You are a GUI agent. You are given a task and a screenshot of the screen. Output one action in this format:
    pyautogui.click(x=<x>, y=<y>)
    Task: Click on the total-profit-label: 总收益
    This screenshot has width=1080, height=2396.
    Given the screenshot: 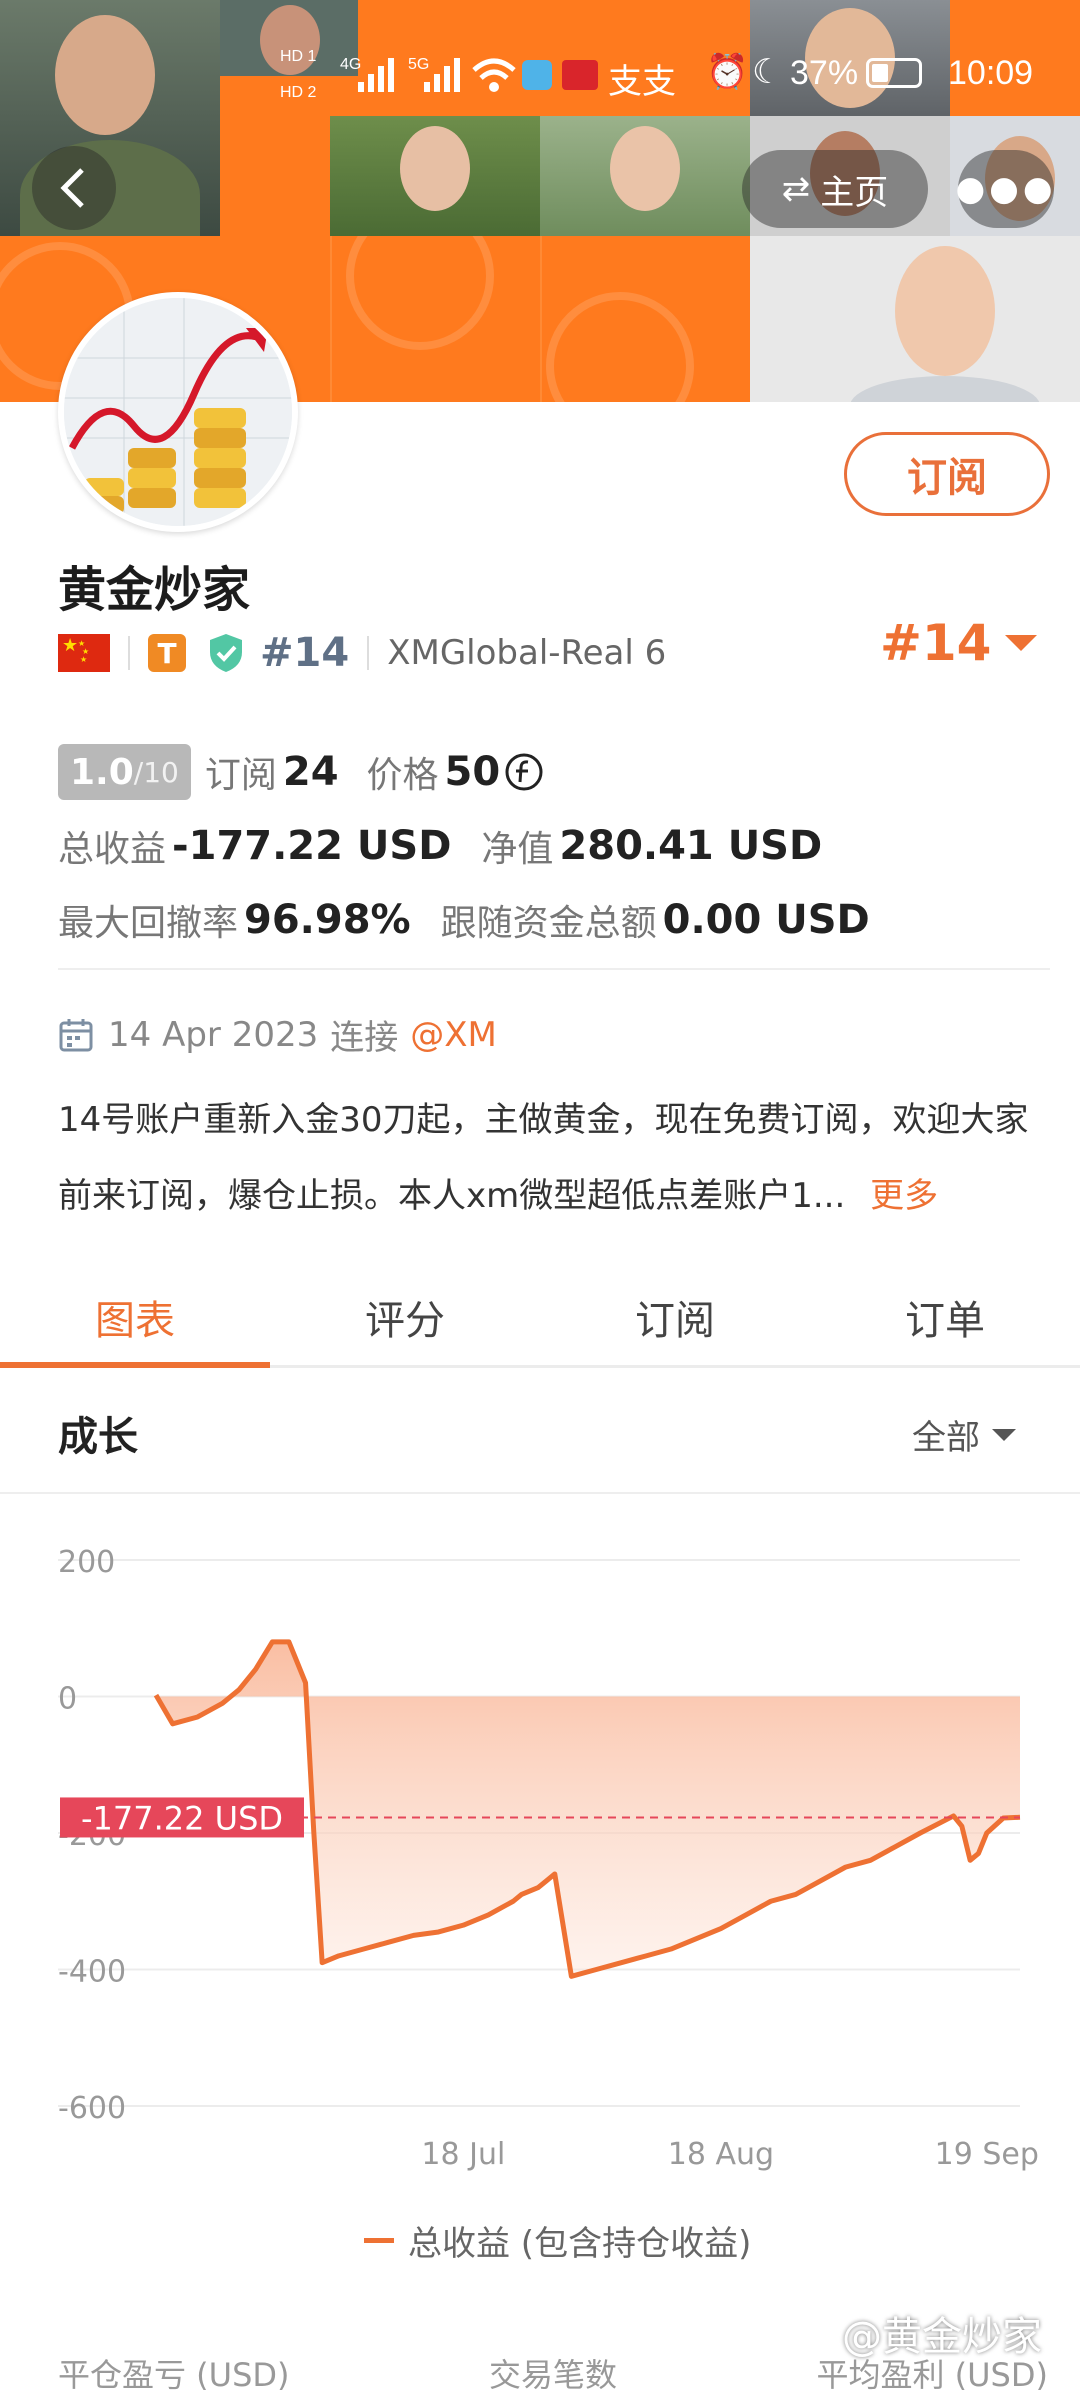 What is the action you would take?
    pyautogui.click(x=112, y=849)
    